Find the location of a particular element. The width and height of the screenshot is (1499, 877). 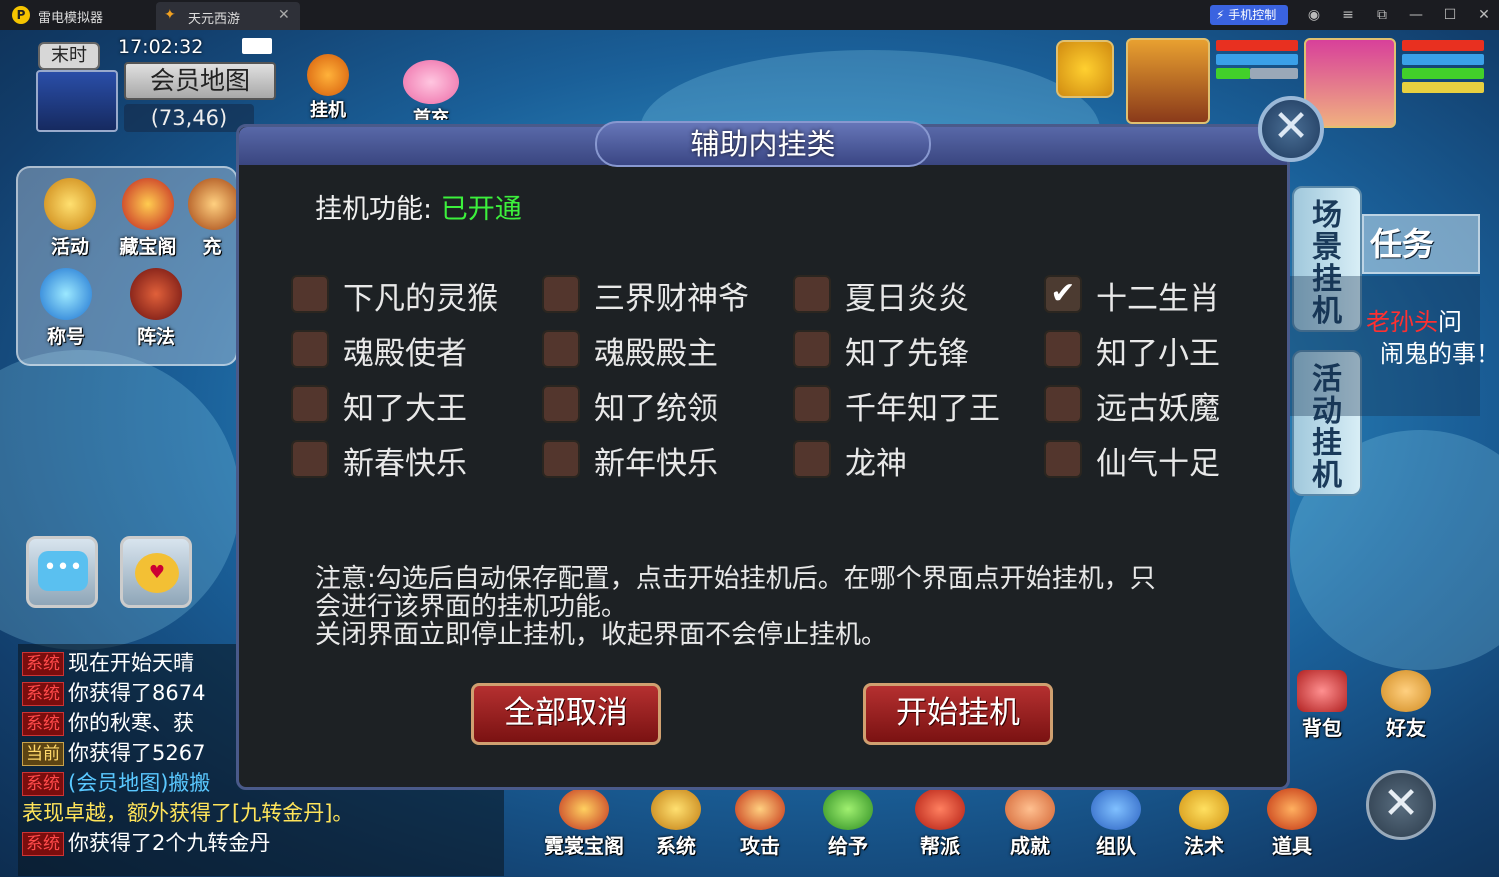

items-label: 道具 is located at coordinates (1292, 846).